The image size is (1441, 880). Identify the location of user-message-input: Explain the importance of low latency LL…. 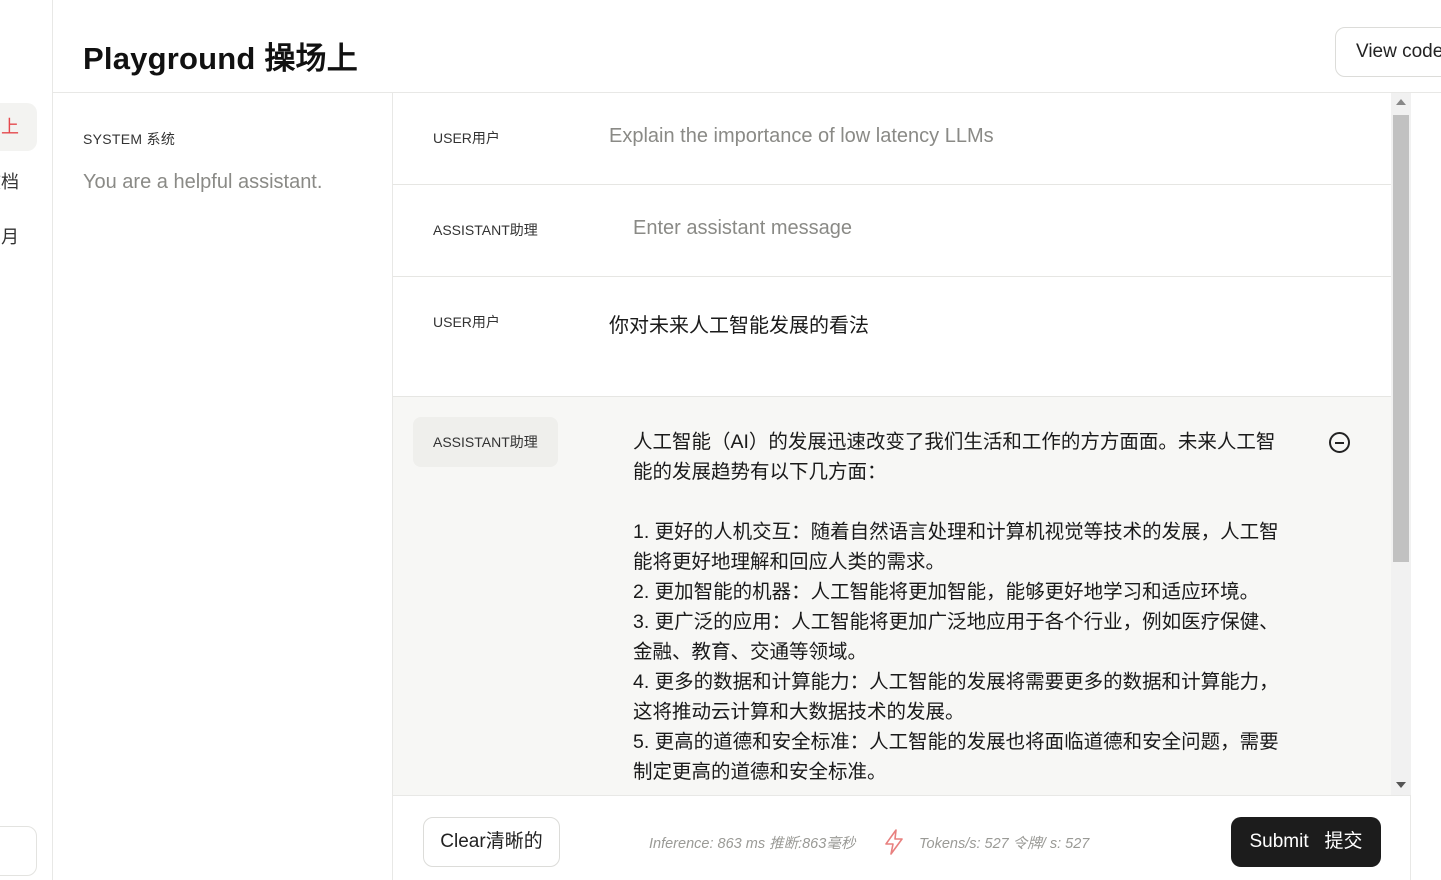
(801, 136).